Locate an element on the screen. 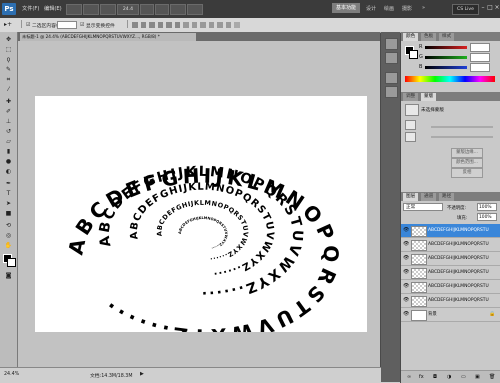 The height and width of the screenshot is (383, 500). distribute-middle-icon is located at coordinates (194, 25).